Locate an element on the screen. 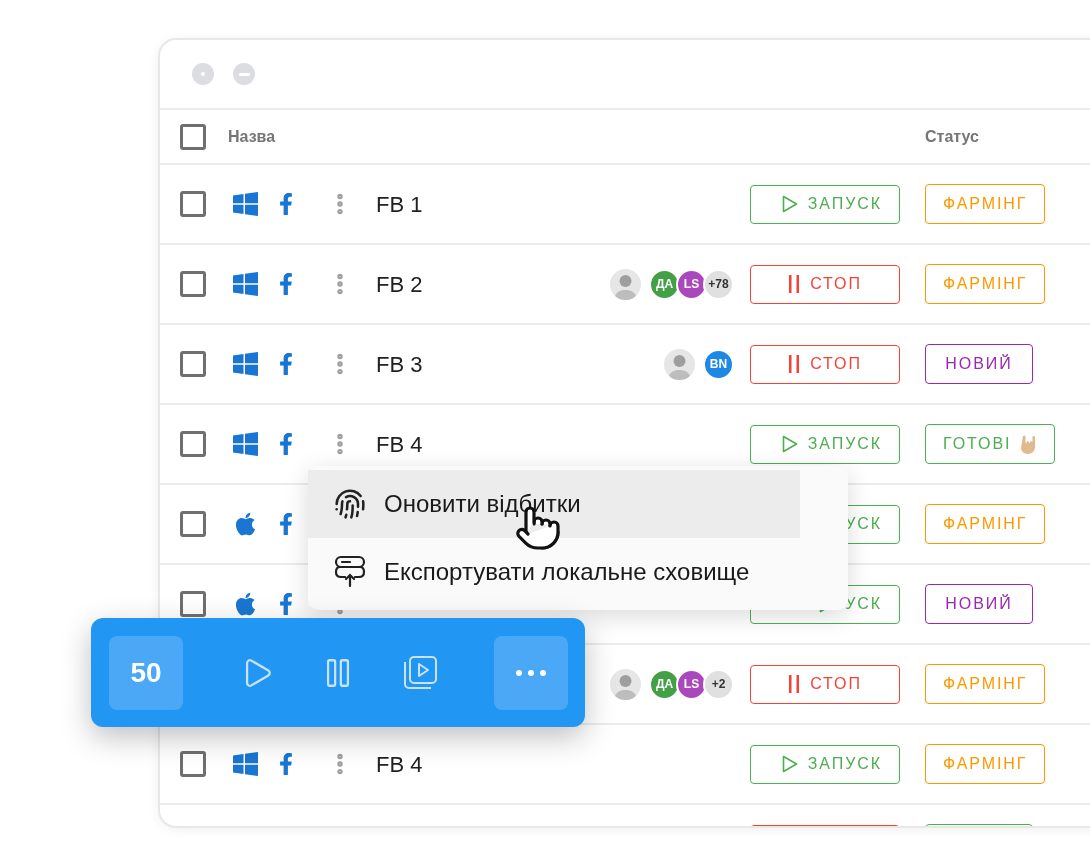 Image resolution: width=1090 pixels, height=866 pixels. more-avatars-count: +78 is located at coordinates (718, 284).